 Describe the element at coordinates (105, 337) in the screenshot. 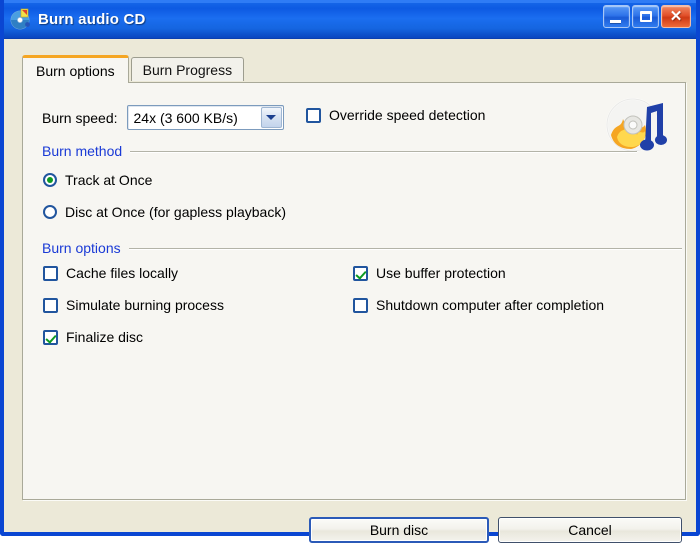

I see `checkbox-finalize-disc-label: Finalize disc` at that location.